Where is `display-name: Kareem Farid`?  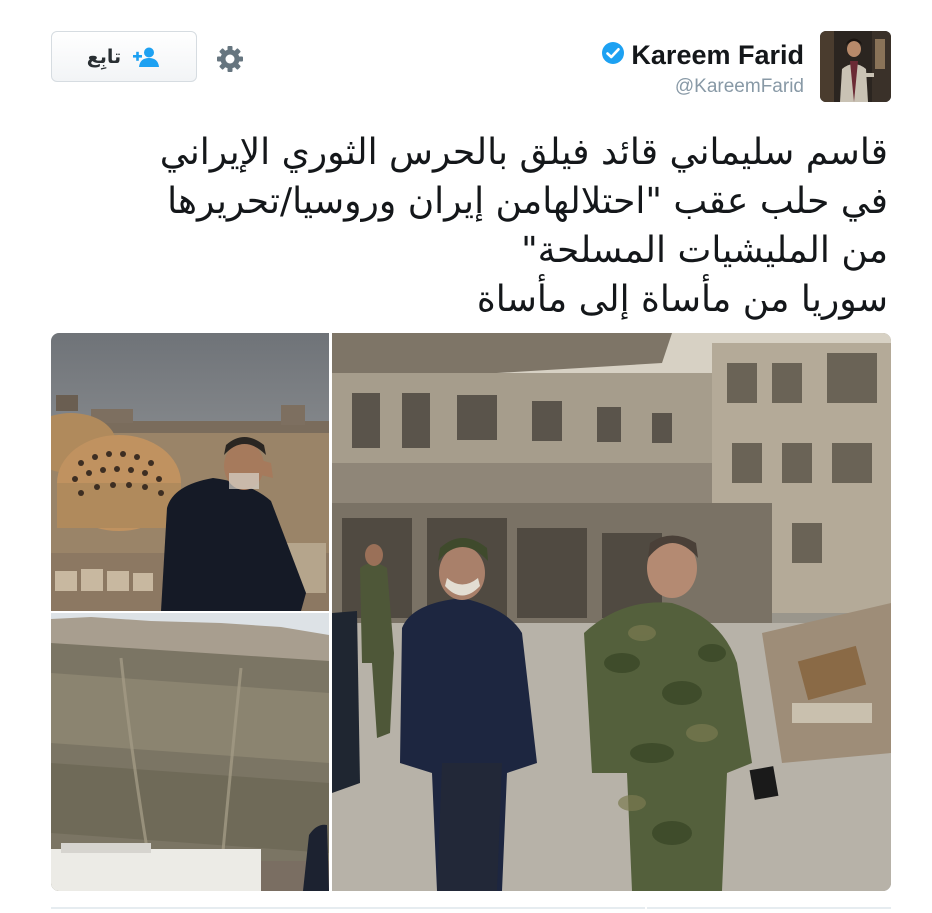
display-name: Kareem Farid is located at coordinates (717, 55).